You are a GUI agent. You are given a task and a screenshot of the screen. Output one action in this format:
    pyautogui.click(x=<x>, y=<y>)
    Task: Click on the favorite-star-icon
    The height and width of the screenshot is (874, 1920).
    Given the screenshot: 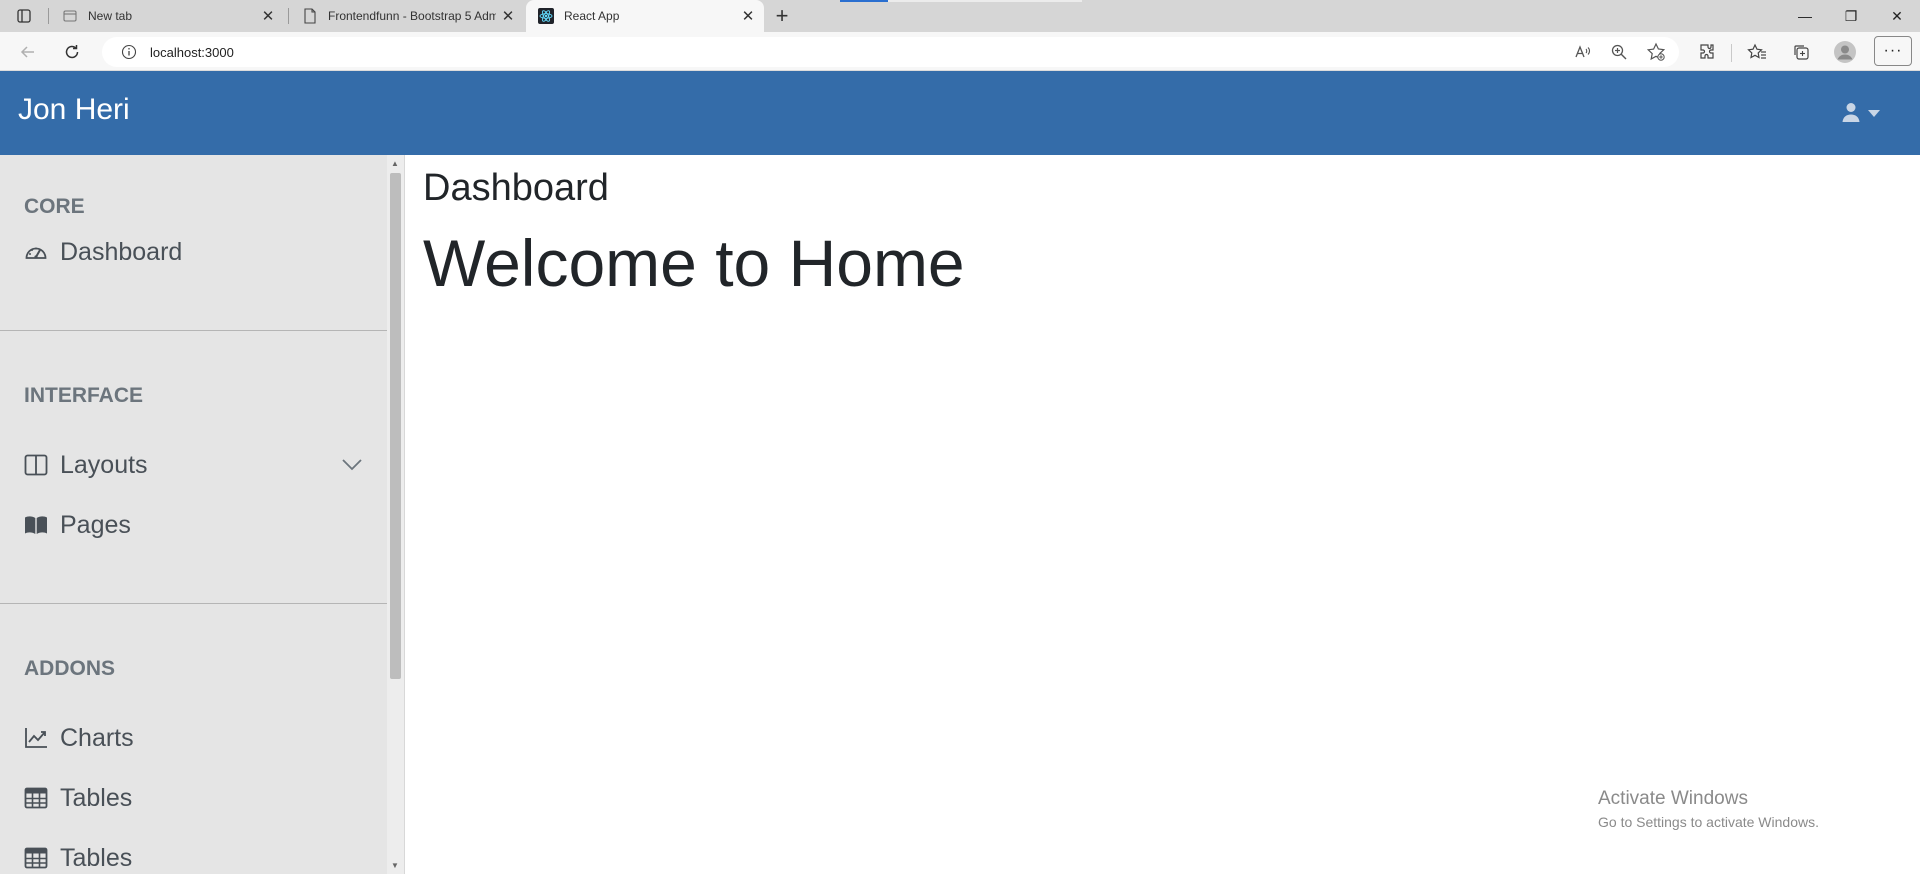 What is the action you would take?
    pyautogui.click(x=1656, y=52)
    